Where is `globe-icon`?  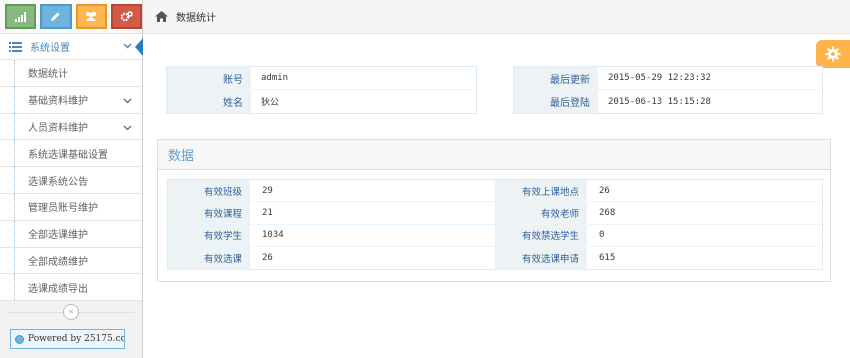 globe-icon is located at coordinates (19, 339).